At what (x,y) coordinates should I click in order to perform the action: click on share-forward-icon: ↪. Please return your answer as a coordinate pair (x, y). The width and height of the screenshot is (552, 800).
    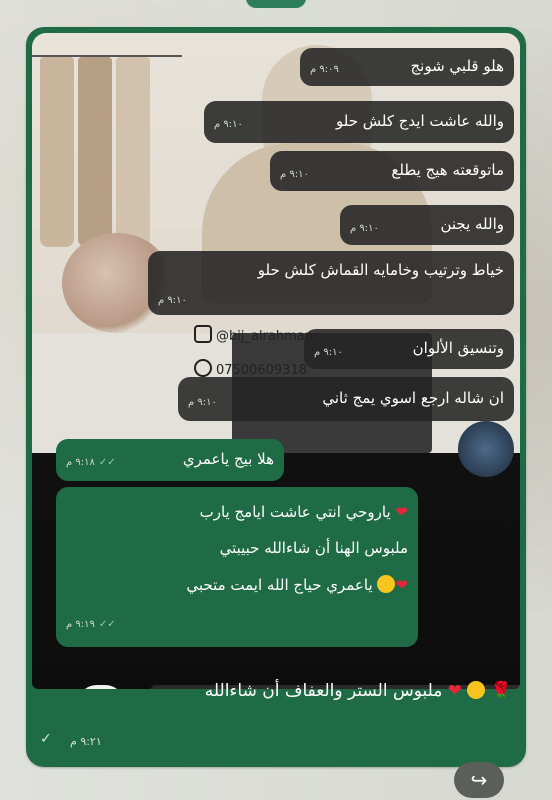
    Looking at the image, I should click on (479, 780).